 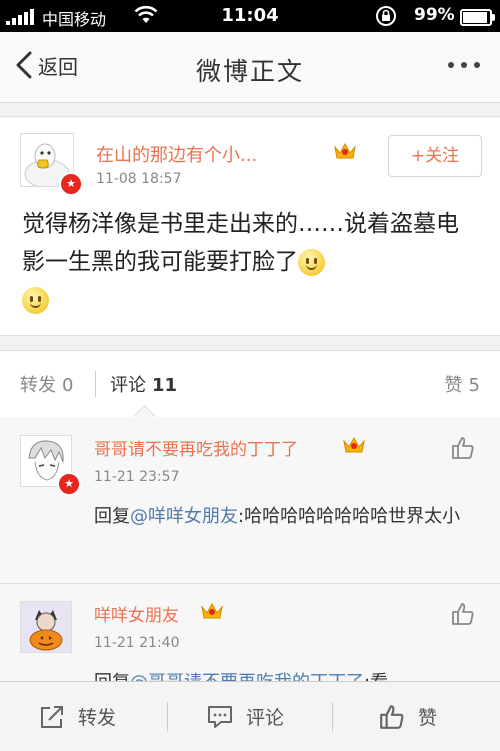 What do you see at coordinates (95, 384) in the screenshot?
I see `tab-divider` at bounding box center [95, 384].